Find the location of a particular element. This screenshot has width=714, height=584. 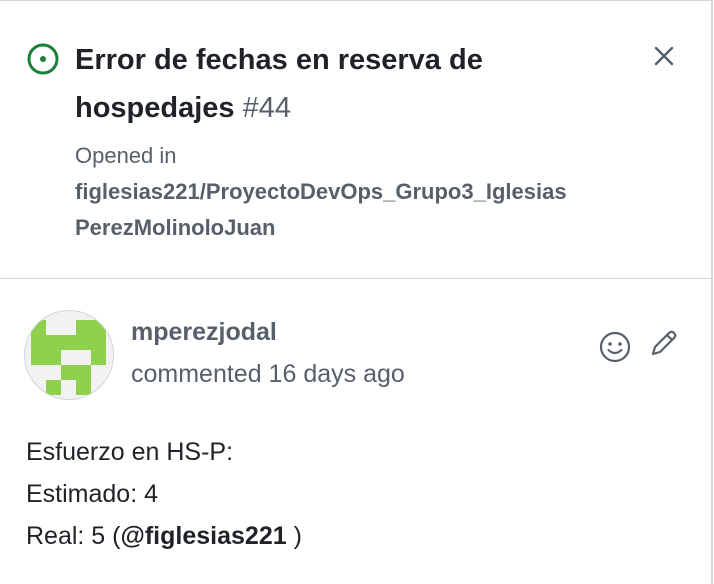

opened-in-label: Opened in is located at coordinates (126, 155).